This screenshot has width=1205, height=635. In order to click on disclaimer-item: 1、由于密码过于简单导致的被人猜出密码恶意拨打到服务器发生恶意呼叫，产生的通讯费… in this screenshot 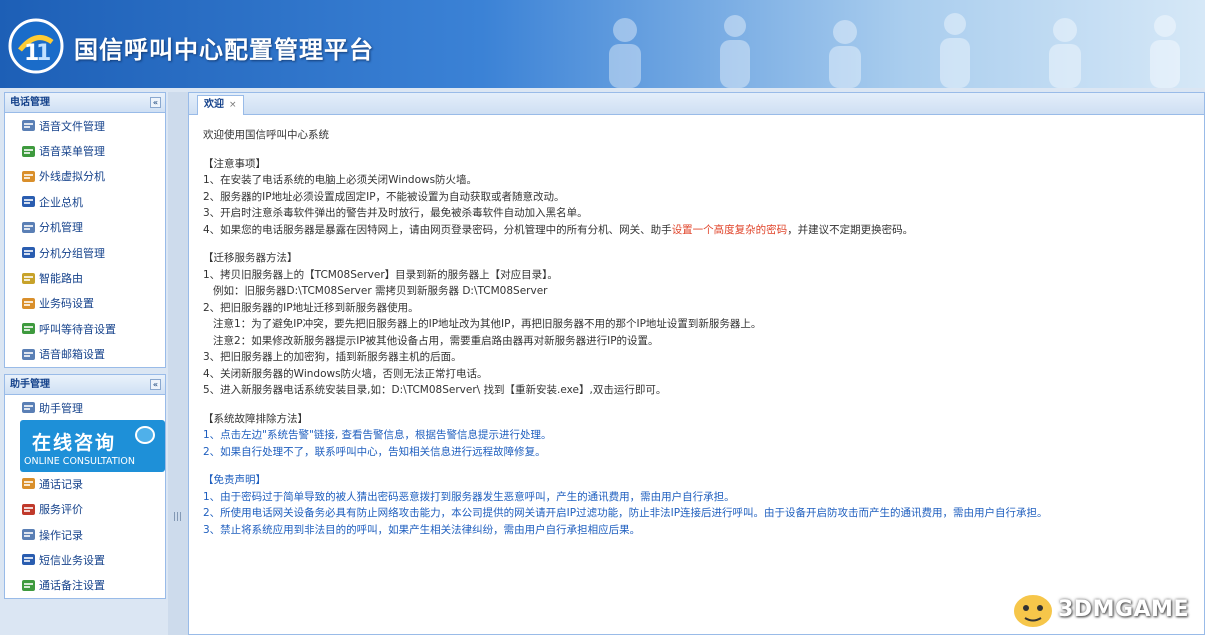, I will do `click(469, 496)`.